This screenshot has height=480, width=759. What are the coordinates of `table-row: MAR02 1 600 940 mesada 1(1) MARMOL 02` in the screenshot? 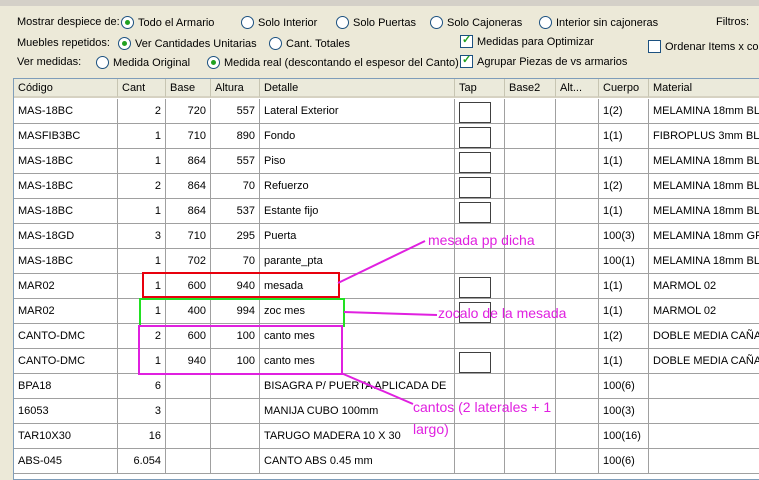 It's located at (386, 286).